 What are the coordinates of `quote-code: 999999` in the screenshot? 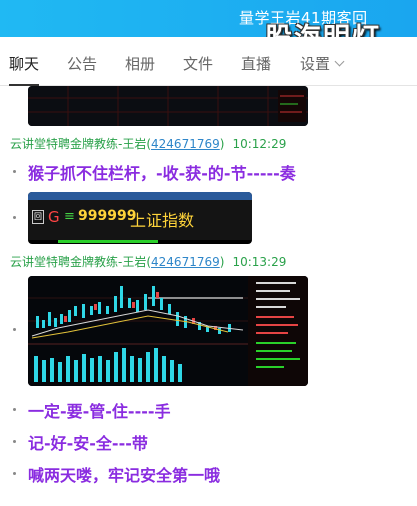 It's located at (107, 216).